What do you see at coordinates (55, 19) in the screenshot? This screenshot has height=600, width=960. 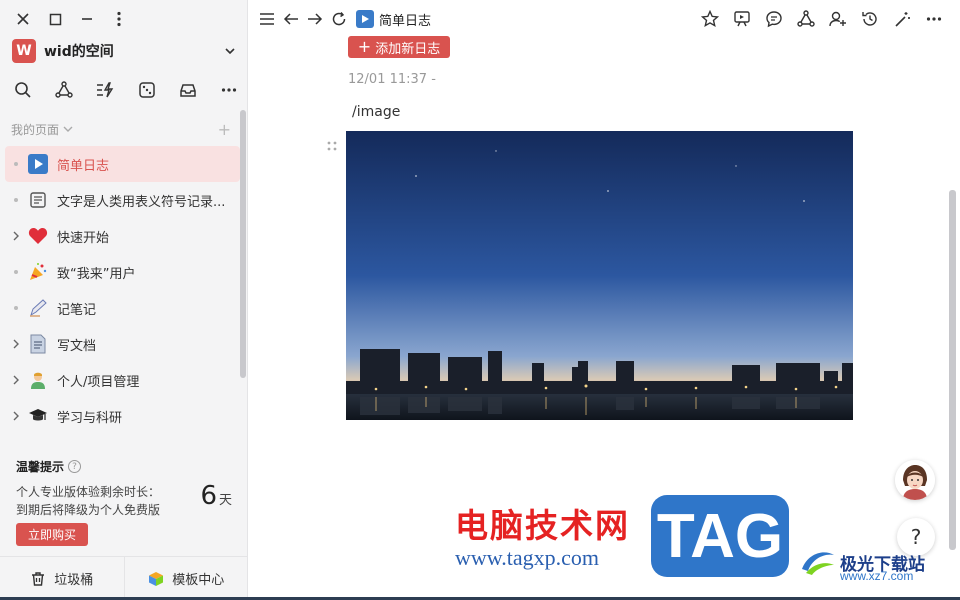 I see `maximize-icon` at bounding box center [55, 19].